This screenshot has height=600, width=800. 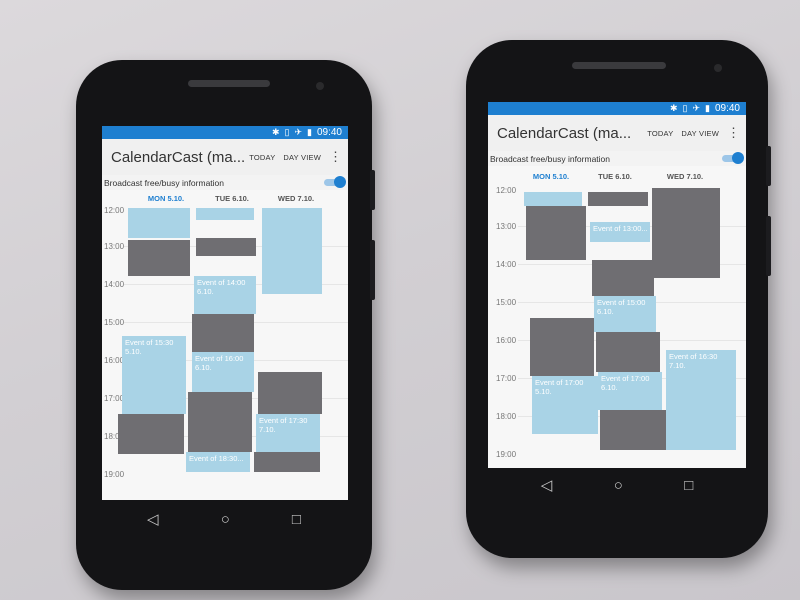 I want to click on calendar-event: Event of 16:30 7.10., so click(x=701, y=400).